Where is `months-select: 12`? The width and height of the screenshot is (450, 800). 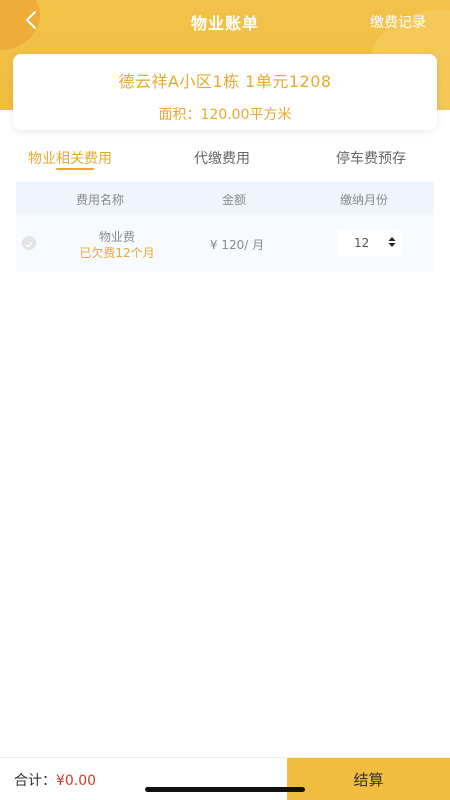
months-select: 12 is located at coordinates (370, 243).